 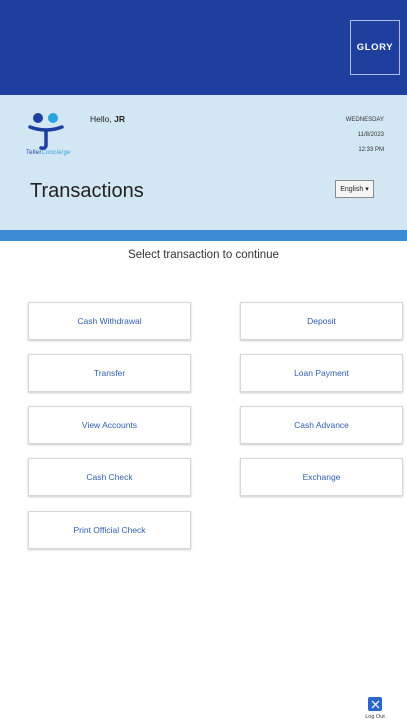 I want to click on instruction-text: Select transaction to continue, so click(x=203, y=255).